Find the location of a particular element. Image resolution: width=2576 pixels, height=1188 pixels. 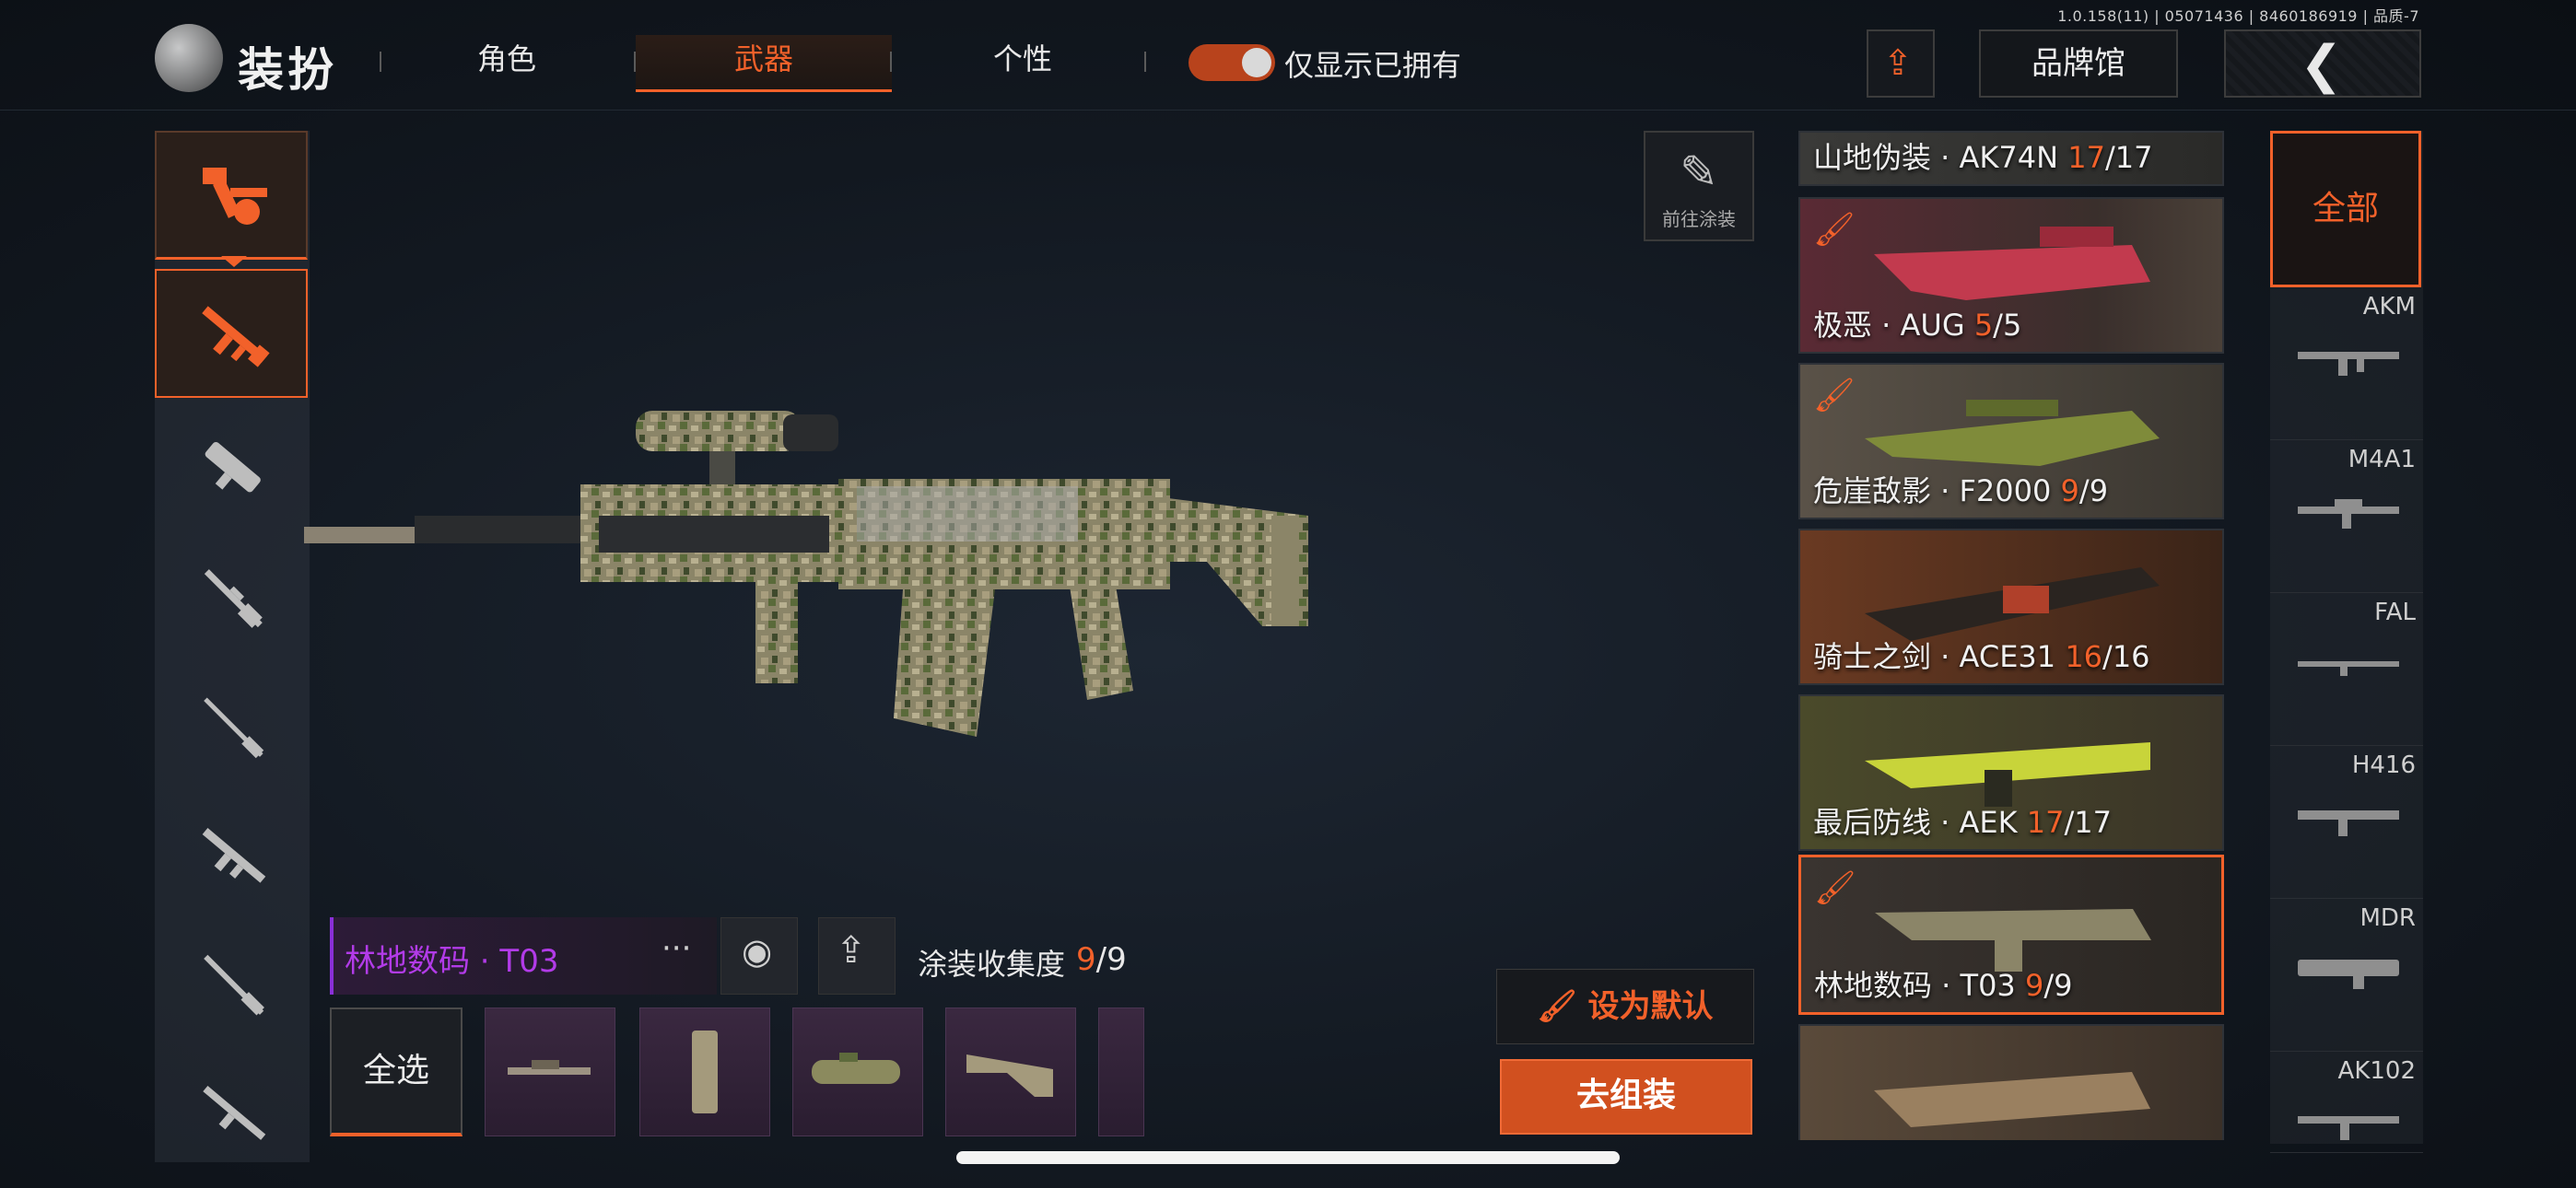

go-paint-label: 前往涂装 is located at coordinates (1699, 219).